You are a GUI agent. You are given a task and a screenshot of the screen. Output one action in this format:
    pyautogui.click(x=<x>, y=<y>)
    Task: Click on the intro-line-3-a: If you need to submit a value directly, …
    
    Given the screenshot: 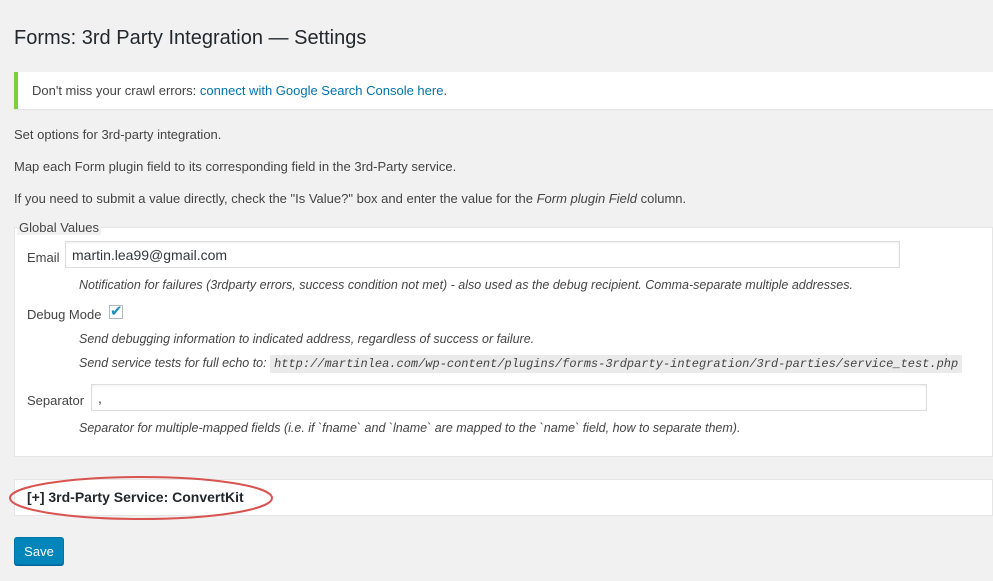 What is the action you would take?
    pyautogui.click(x=275, y=198)
    